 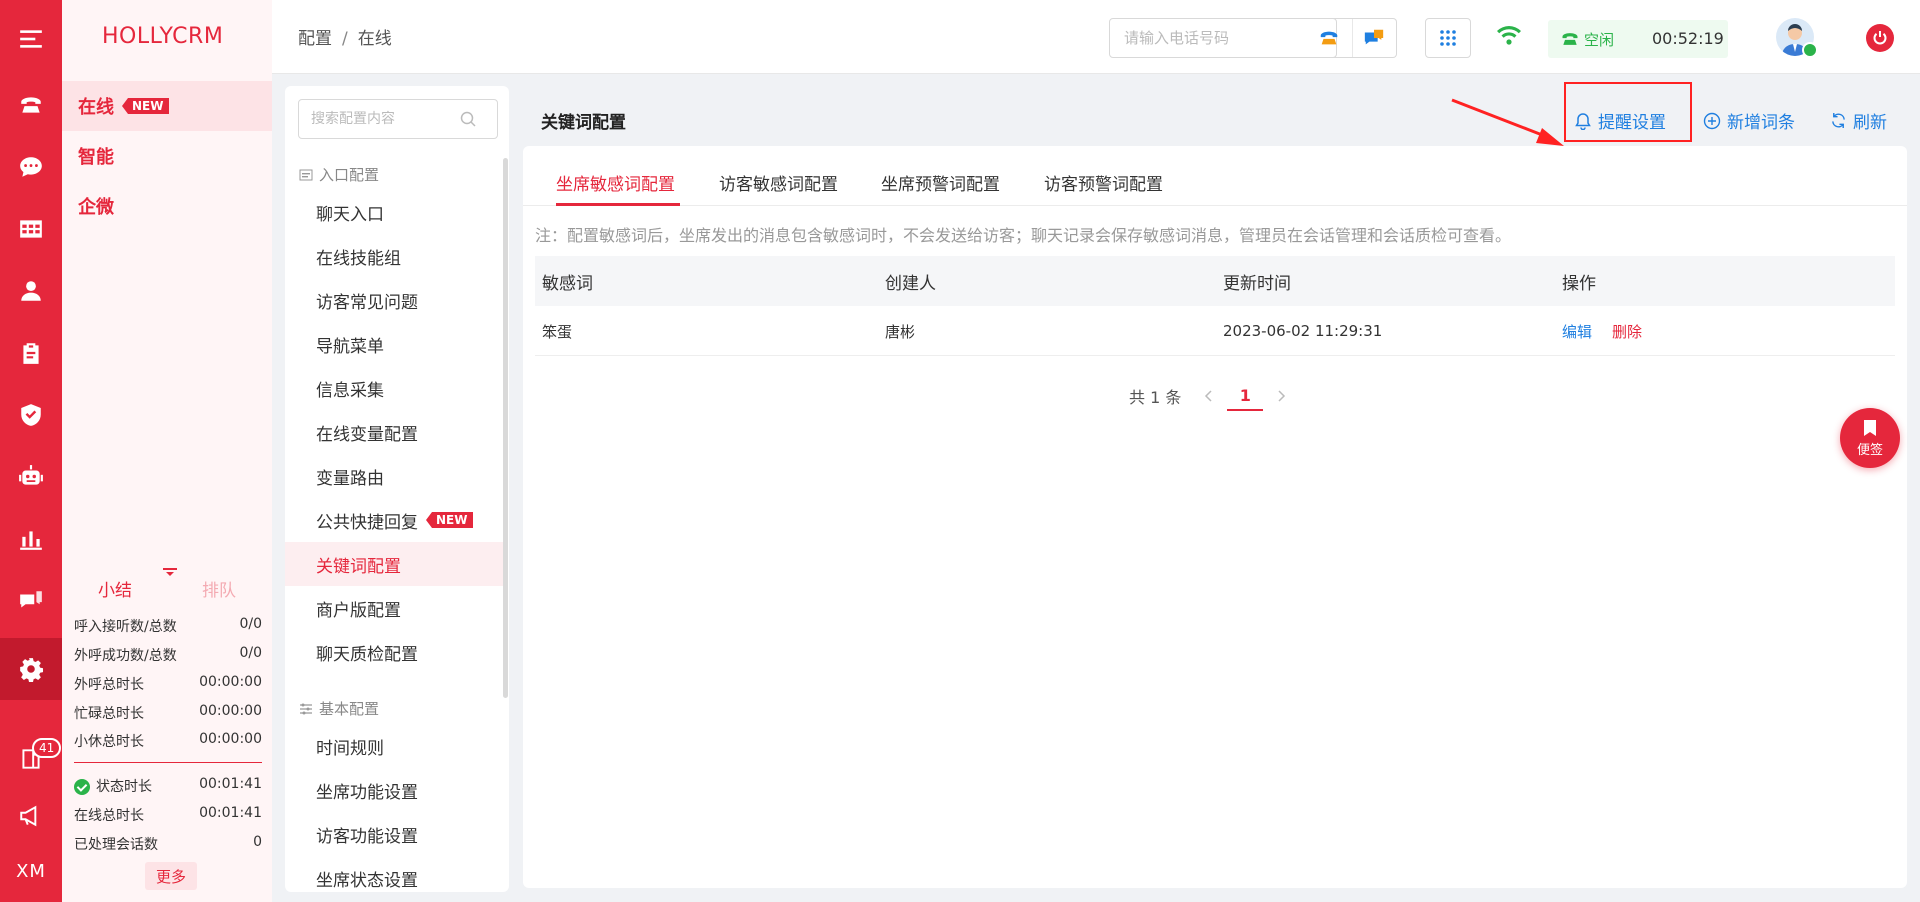 I want to click on summary-row: 状态时长 00:01:41, so click(x=168, y=786).